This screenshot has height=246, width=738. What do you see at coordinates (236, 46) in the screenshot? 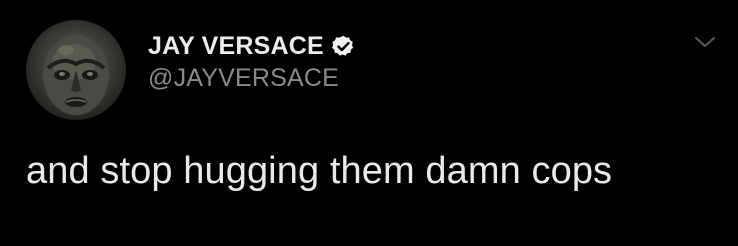
I see `display-name: JAY VERSACE` at bounding box center [236, 46].